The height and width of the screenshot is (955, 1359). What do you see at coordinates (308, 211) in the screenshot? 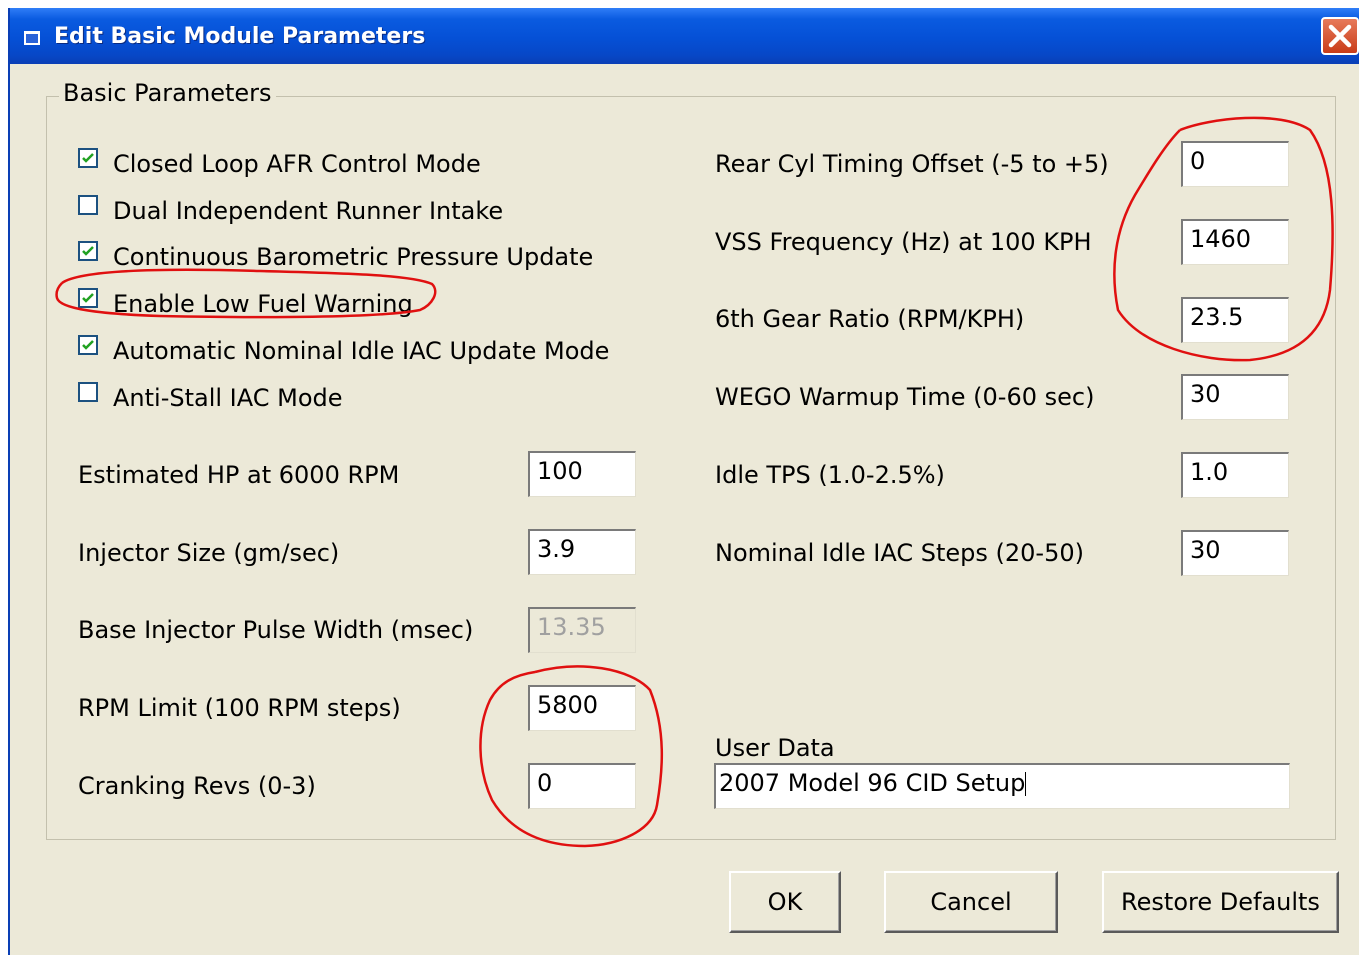
I see `checkbox-label: Dual Independent Runner Intake` at bounding box center [308, 211].